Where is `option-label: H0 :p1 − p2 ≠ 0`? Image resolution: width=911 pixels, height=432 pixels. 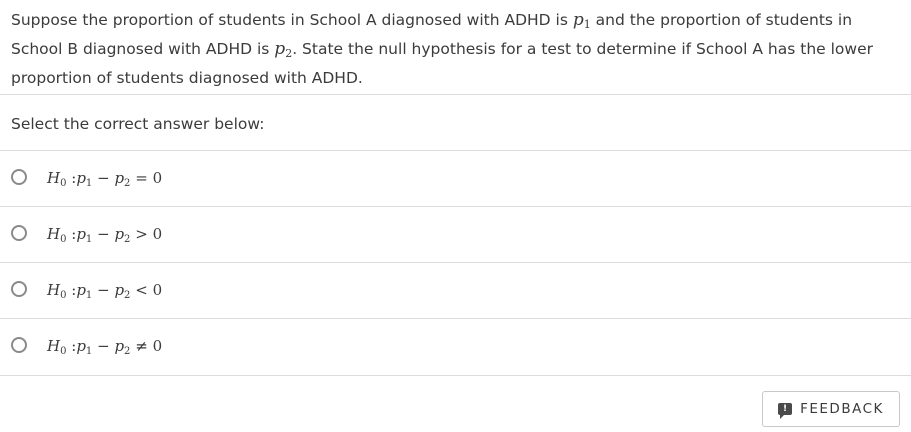 option-label: H0 :p1 − p2 ≠ 0 is located at coordinates (105, 347).